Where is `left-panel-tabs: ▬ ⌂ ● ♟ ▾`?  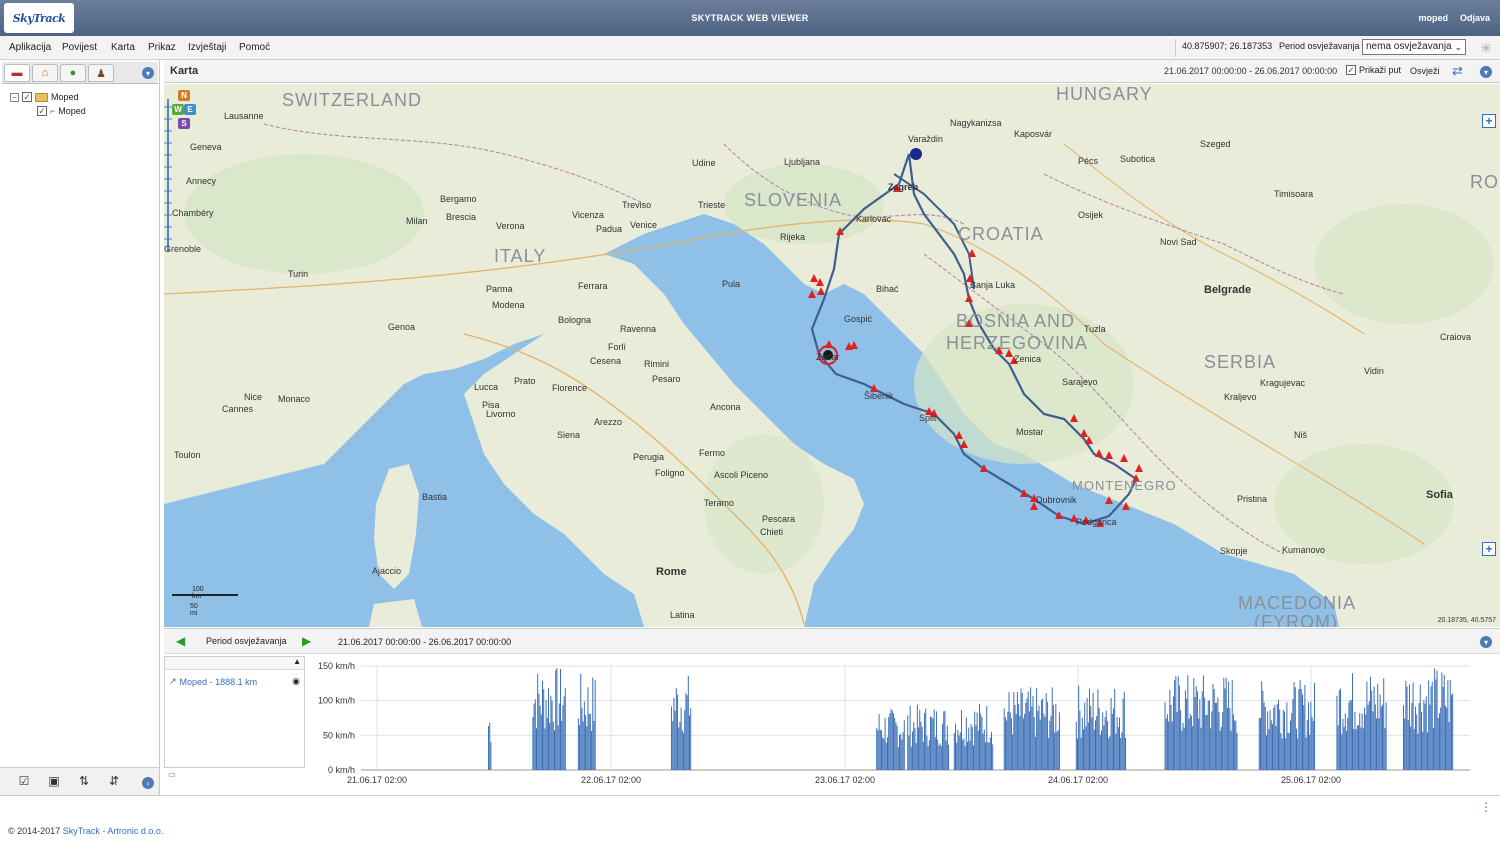 left-panel-tabs: ▬ ⌂ ● ♟ ▾ is located at coordinates (80, 73).